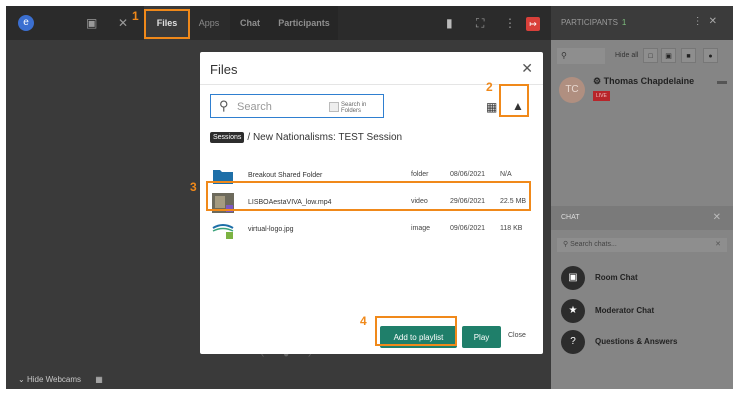 Image resolution: width=739 pixels, height=395 pixels. Describe the element at coordinates (223, 230) in the screenshot. I see `image-thumbnail-icon` at that location.